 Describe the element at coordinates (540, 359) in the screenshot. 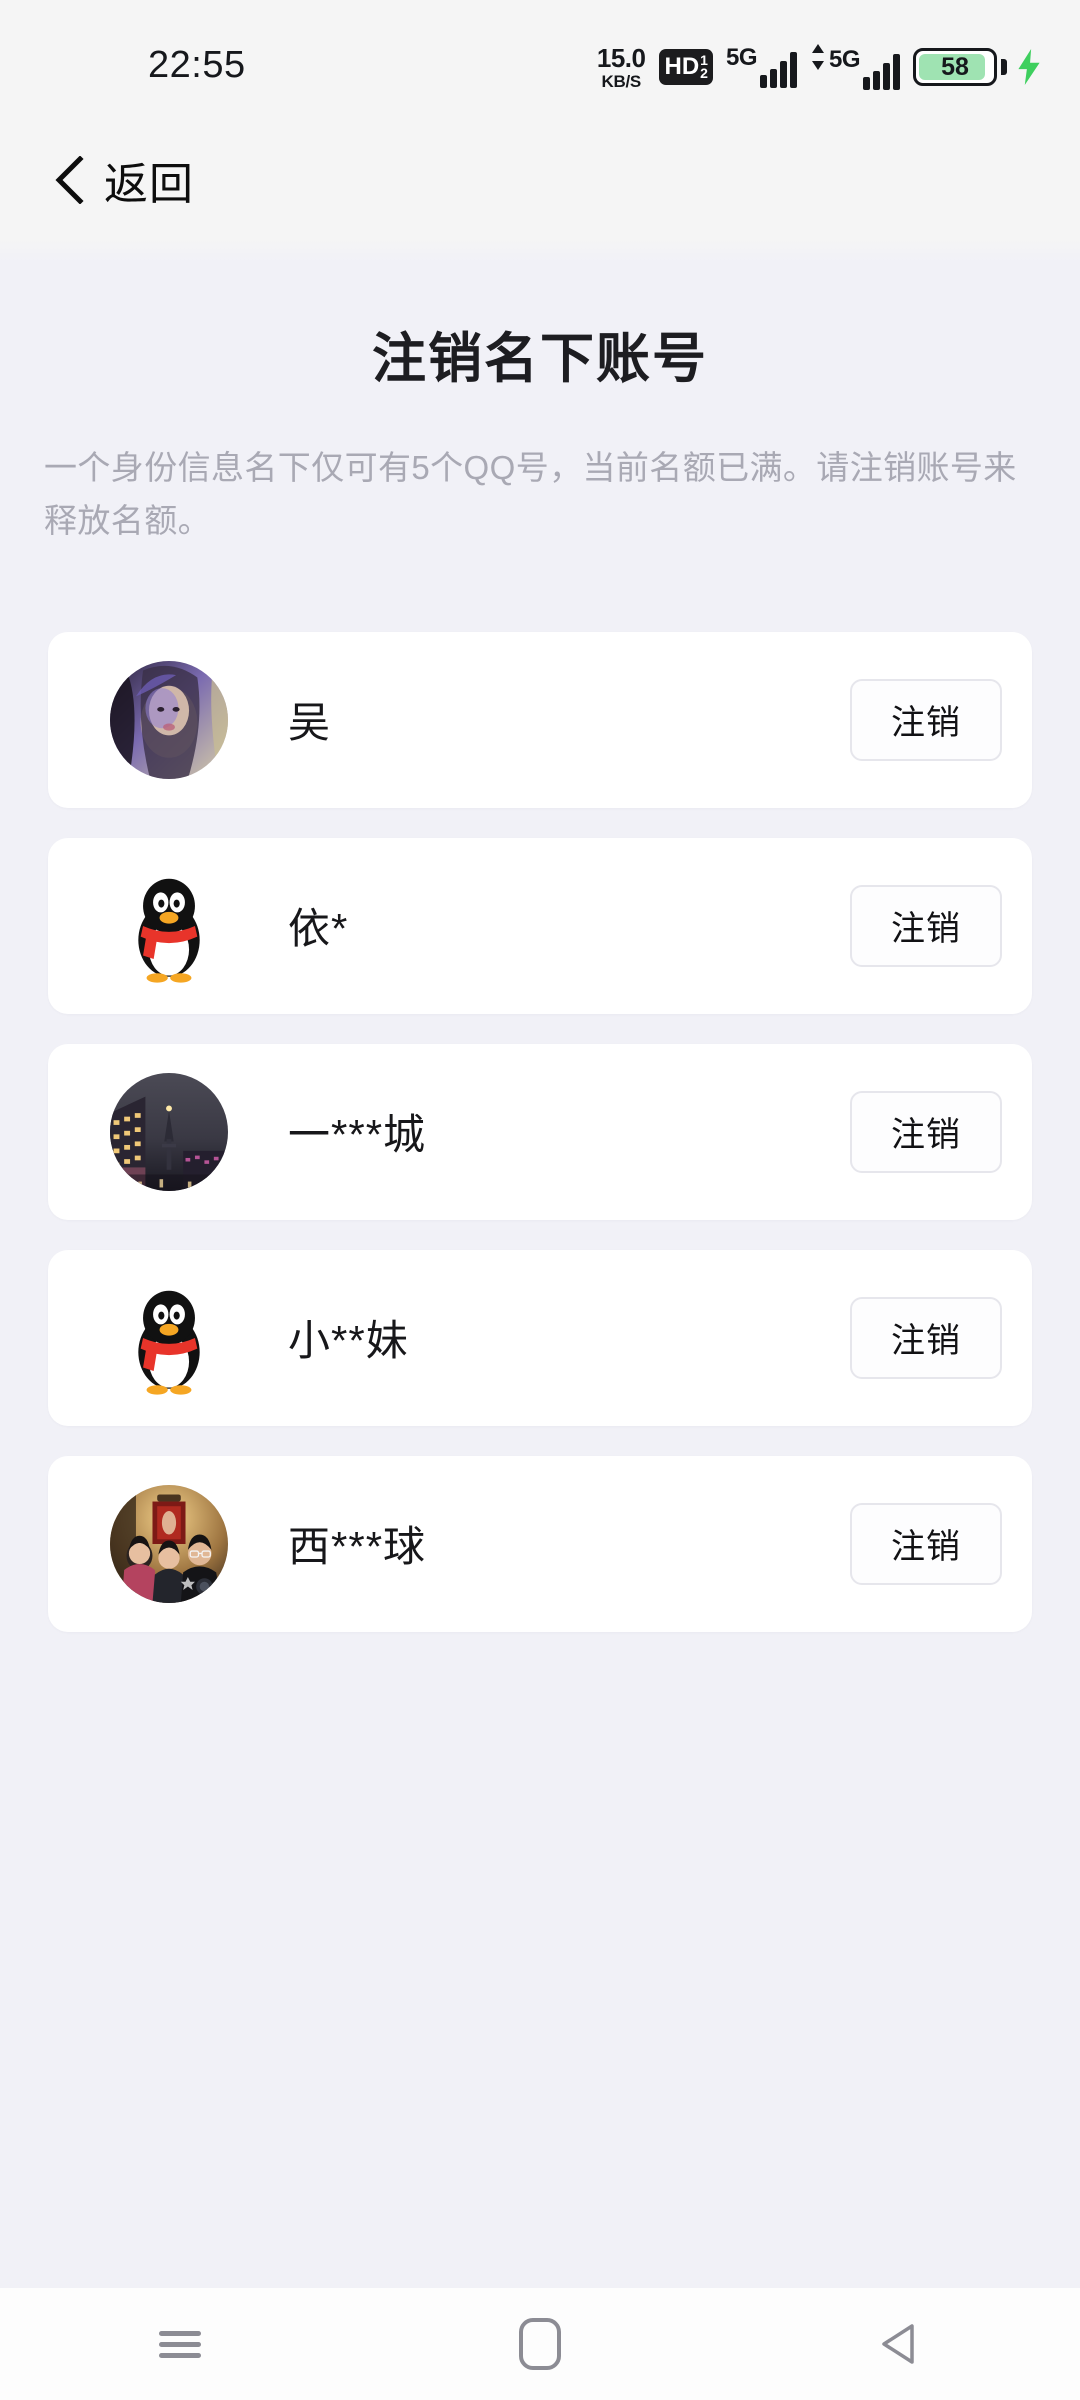

I see `page-title: 注销名下账号` at that location.